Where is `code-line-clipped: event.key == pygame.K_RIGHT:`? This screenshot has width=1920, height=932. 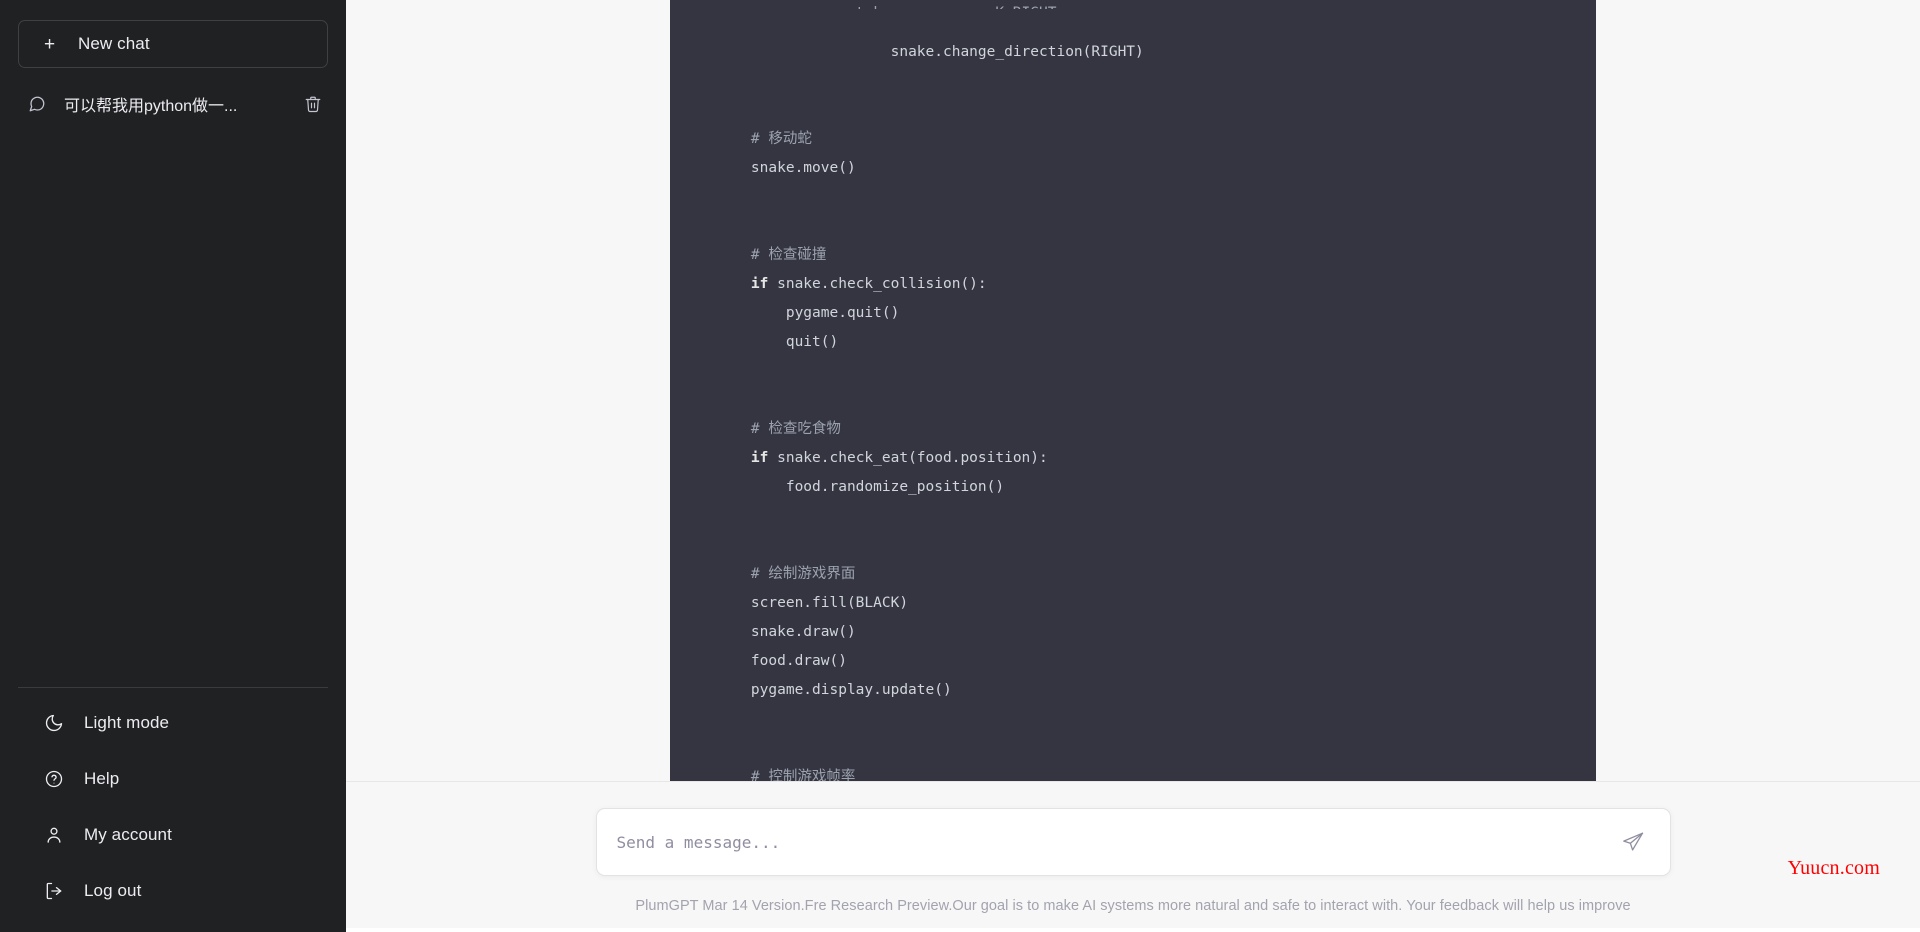
code-line-clipped: event.key == pygame.K_RIGHT: is located at coordinates (1133, 4).